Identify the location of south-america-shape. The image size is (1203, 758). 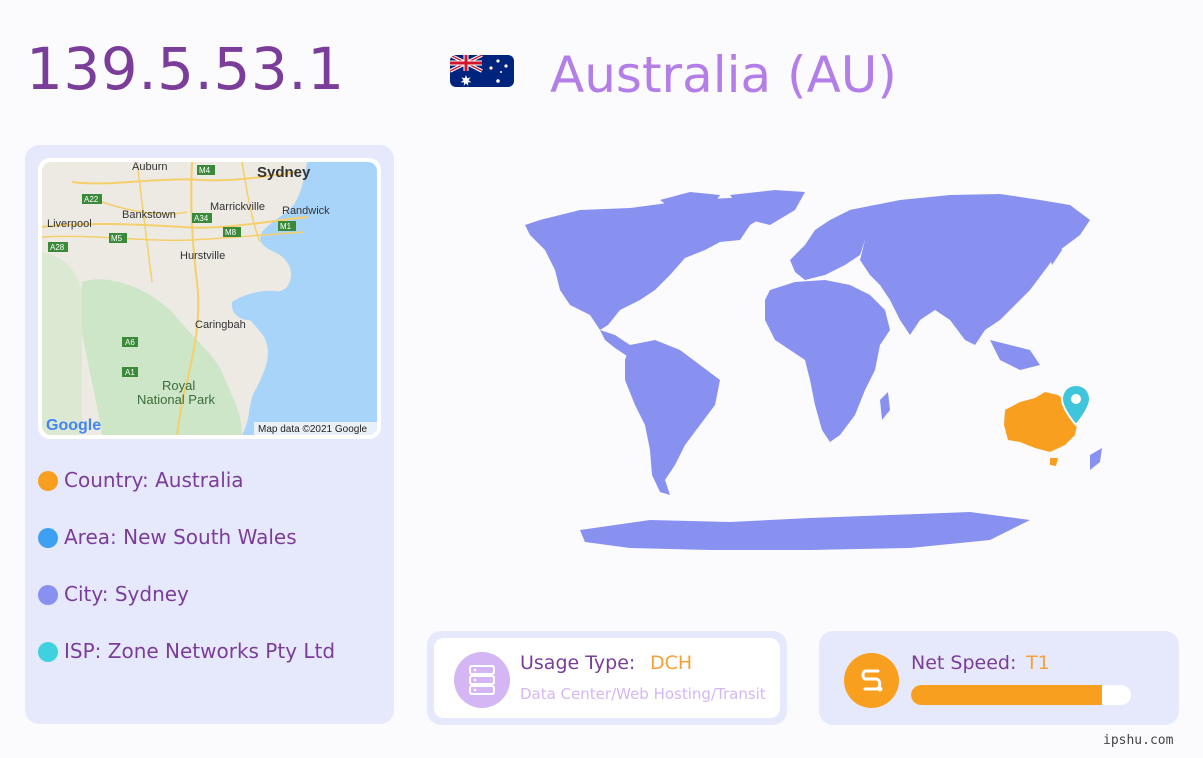
(672, 417).